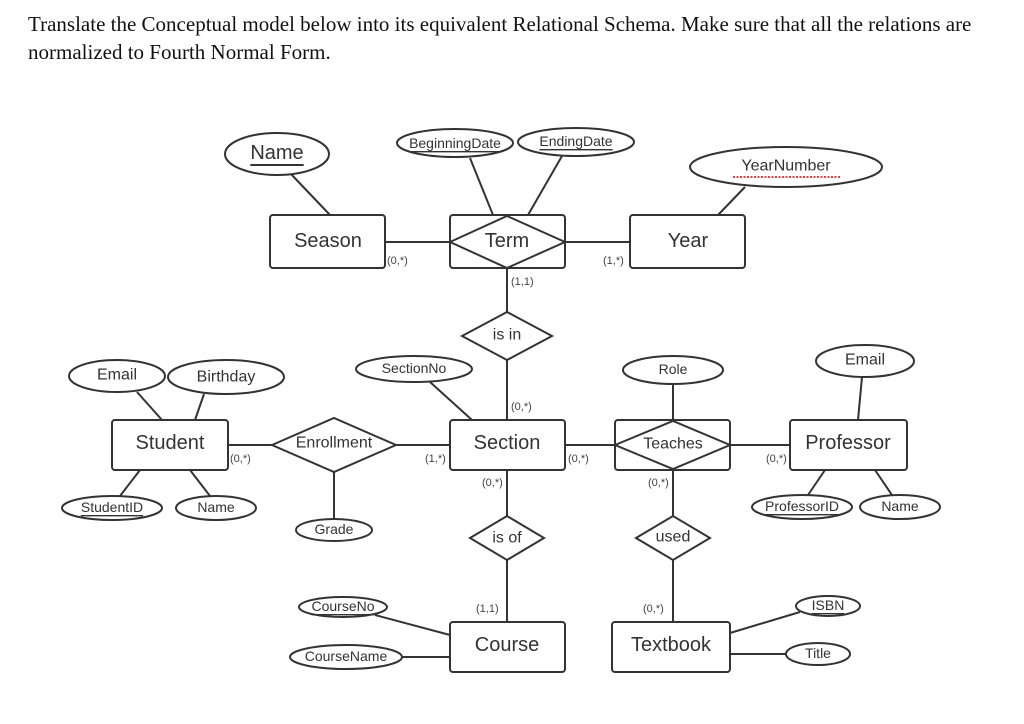  I want to click on svg-text: Teaches, so click(673, 444).